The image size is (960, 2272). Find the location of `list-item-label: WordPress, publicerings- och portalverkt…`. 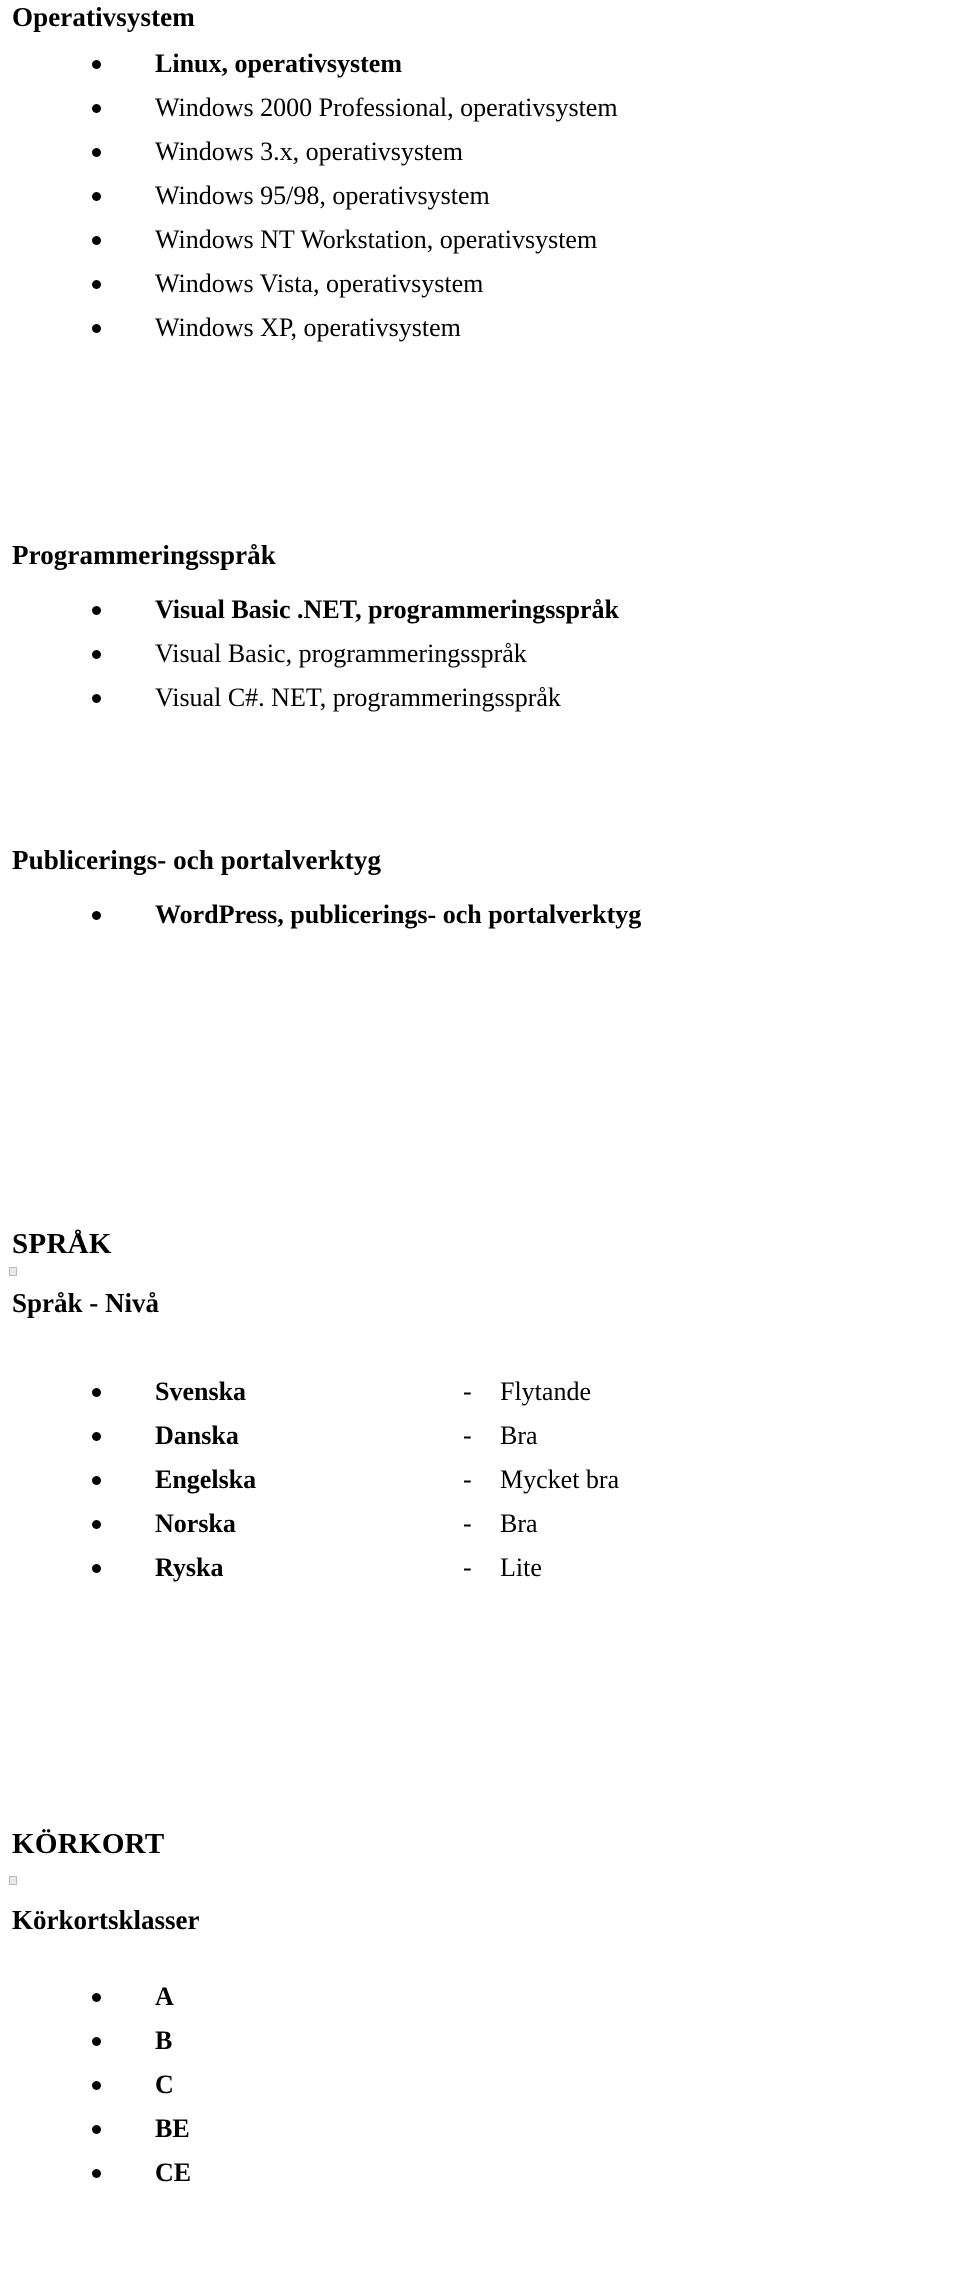

list-item-label: WordPress, publicerings- och portalverkt… is located at coordinates (398, 914).